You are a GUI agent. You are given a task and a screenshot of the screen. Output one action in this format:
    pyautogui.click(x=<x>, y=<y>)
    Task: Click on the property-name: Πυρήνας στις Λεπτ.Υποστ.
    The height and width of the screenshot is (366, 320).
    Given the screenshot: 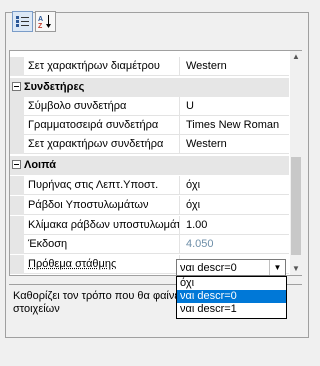 What is the action you would take?
    pyautogui.click(x=102, y=185)
    